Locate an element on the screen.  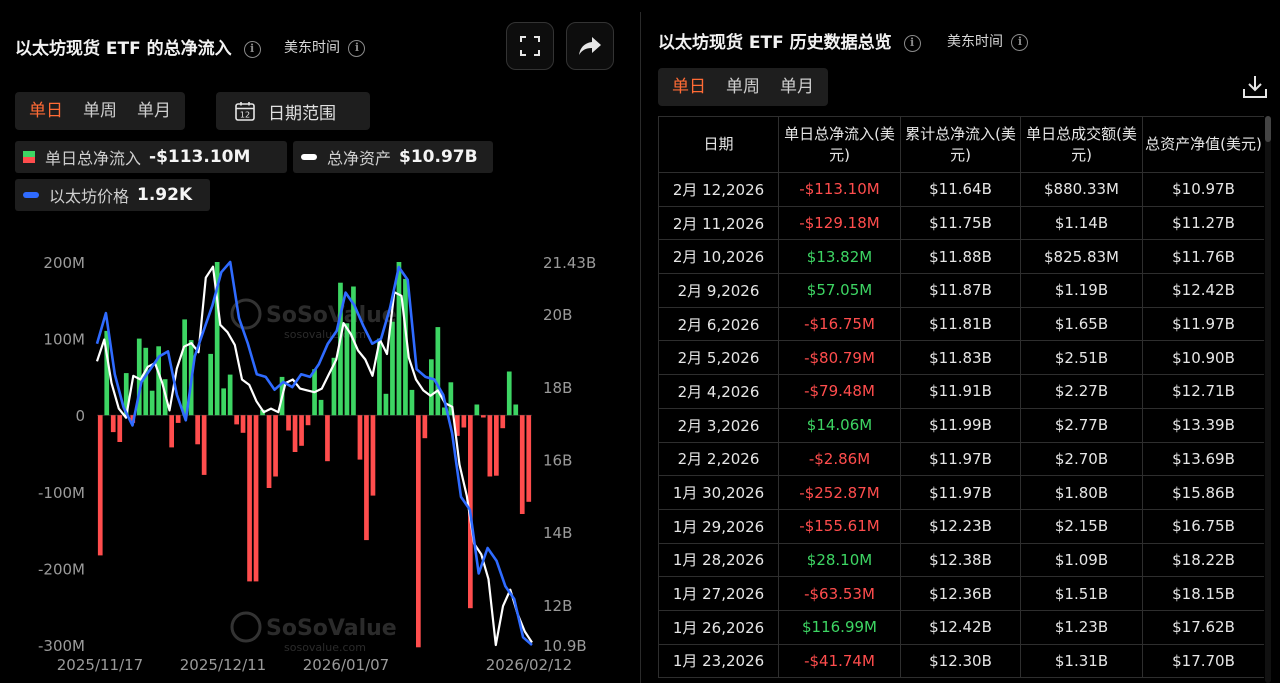
table-cell: $11.76B is located at coordinates (1203, 257).